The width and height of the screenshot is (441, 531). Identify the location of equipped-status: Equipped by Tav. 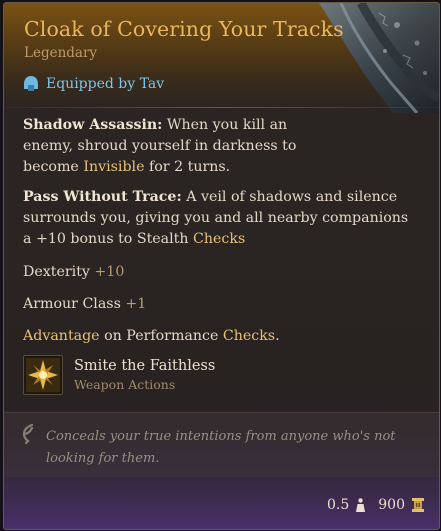
(93, 84).